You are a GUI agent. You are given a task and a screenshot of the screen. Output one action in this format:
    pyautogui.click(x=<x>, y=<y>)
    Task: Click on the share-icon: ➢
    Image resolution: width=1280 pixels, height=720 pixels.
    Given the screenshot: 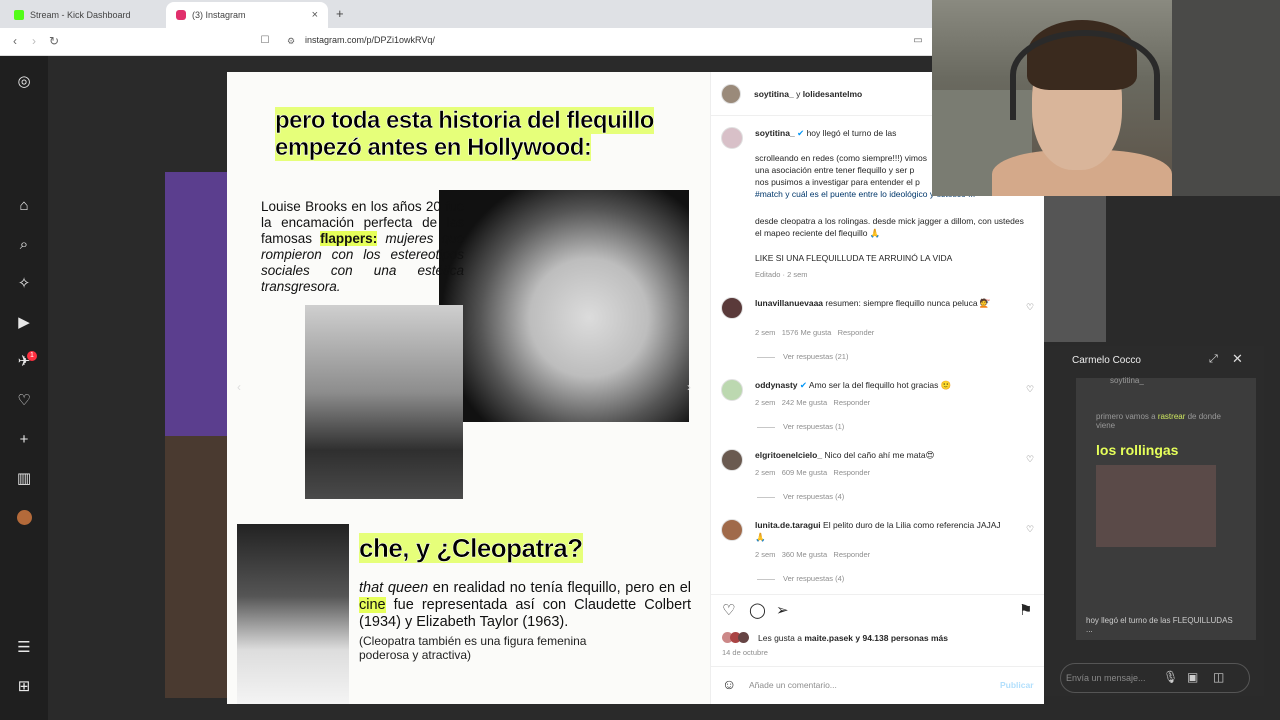 What is the action you would take?
    pyautogui.click(x=782, y=610)
    